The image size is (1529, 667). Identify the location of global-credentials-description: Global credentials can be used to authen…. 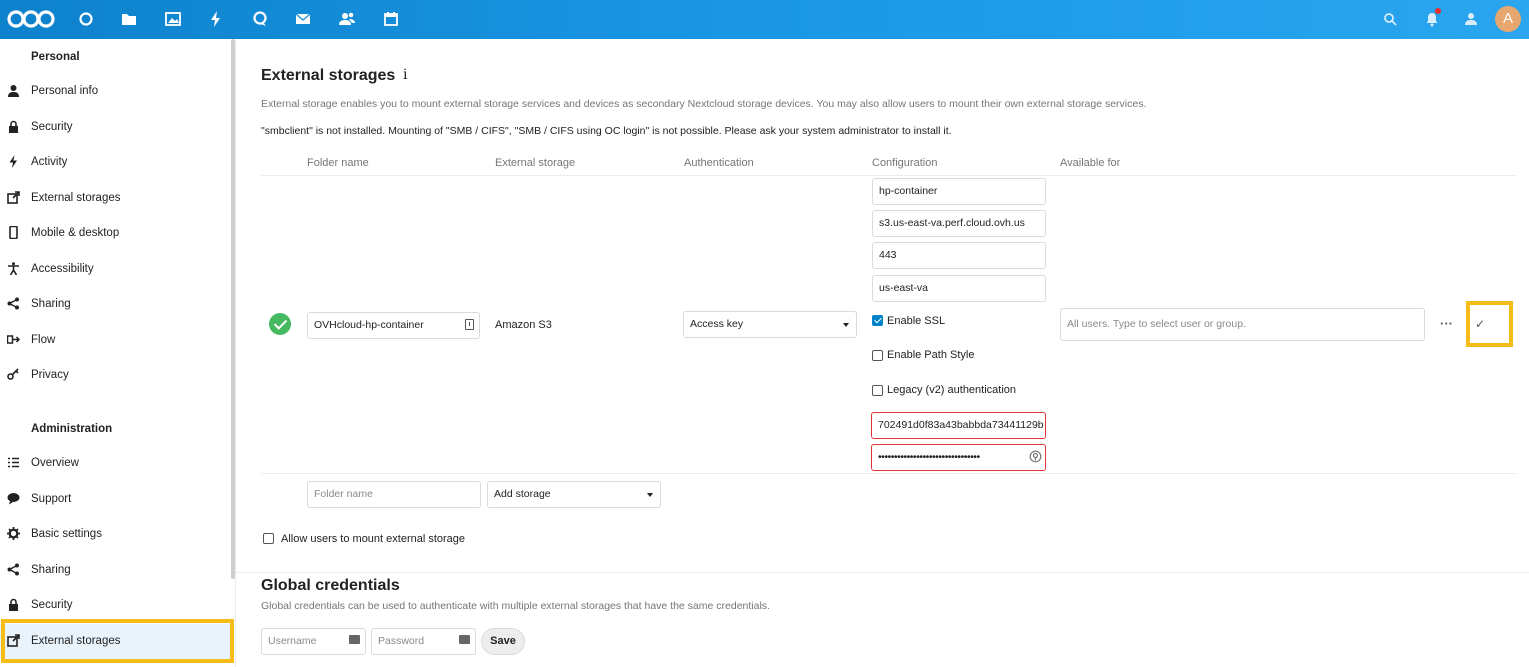
(515, 606).